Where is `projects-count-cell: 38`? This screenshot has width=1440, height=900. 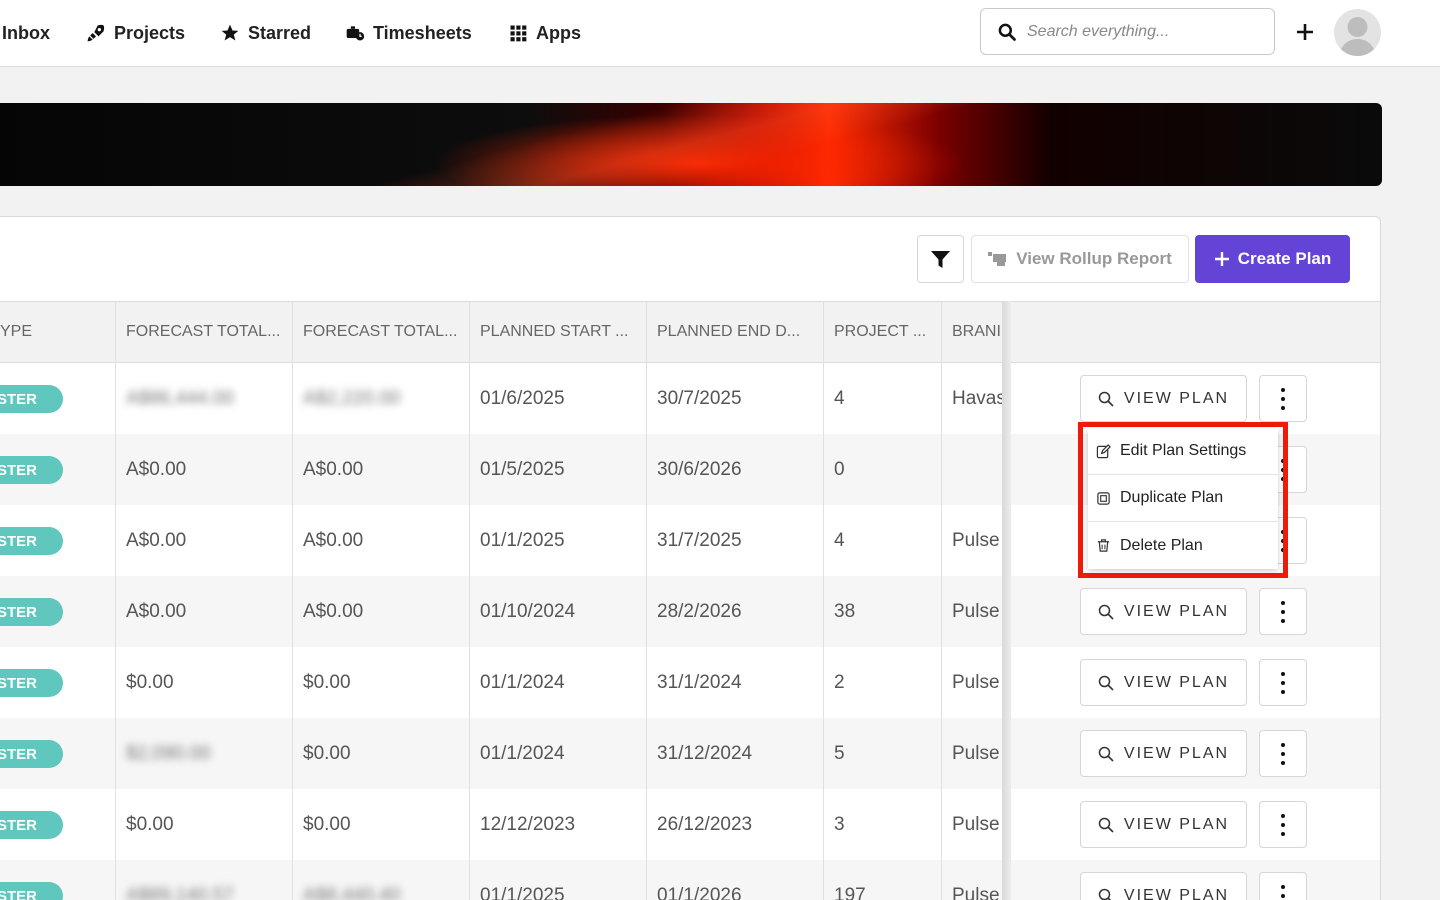
projects-count-cell: 38 is located at coordinates (845, 611).